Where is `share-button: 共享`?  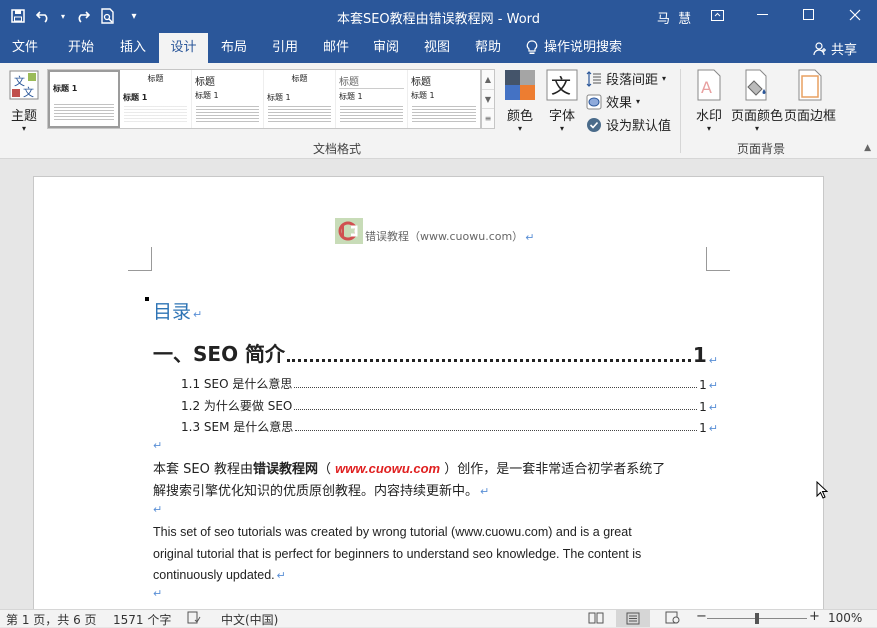
share-button: 共享 is located at coordinates (835, 48).